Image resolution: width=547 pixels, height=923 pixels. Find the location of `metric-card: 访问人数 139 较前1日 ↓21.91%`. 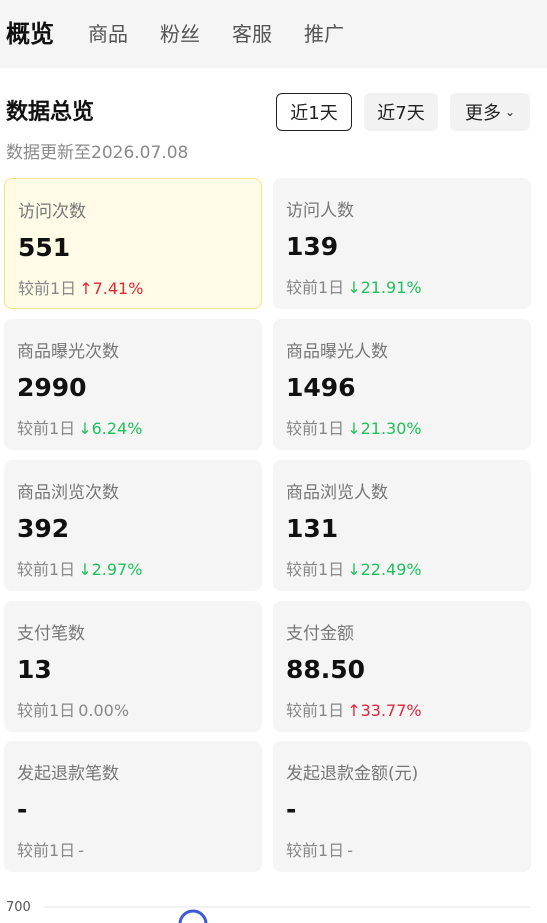

metric-card: 访问人数 139 较前1日 ↓21.91% is located at coordinates (402, 243).